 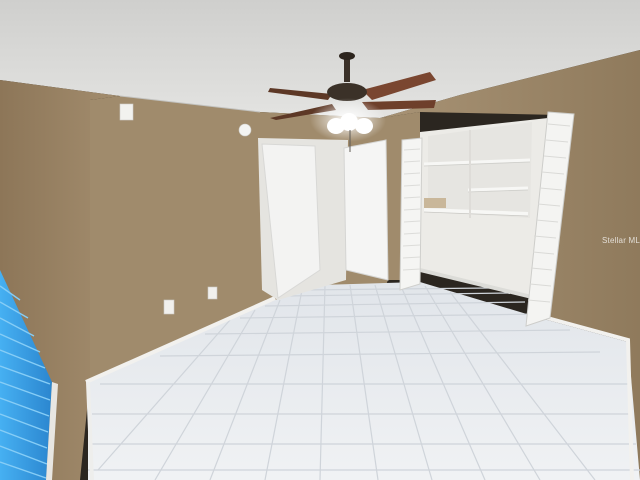 What do you see at coordinates (126, 112) in the screenshot?
I see `wall-switch-plate` at bounding box center [126, 112].